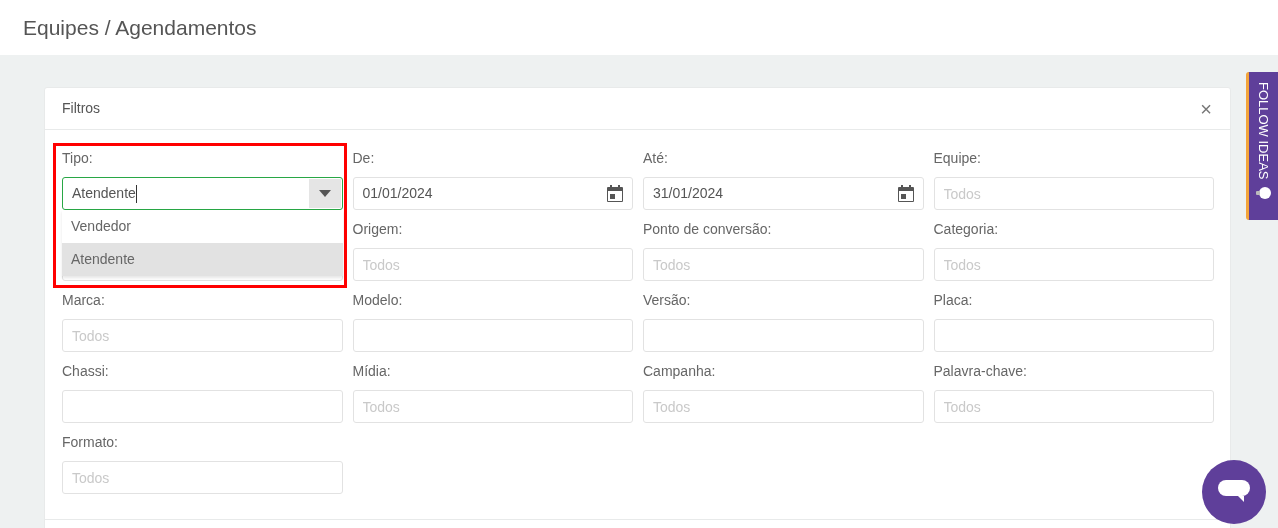  Describe the element at coordinates (202, 259) in the screenshot. I see `dropdown-option: Atendente` at that location.